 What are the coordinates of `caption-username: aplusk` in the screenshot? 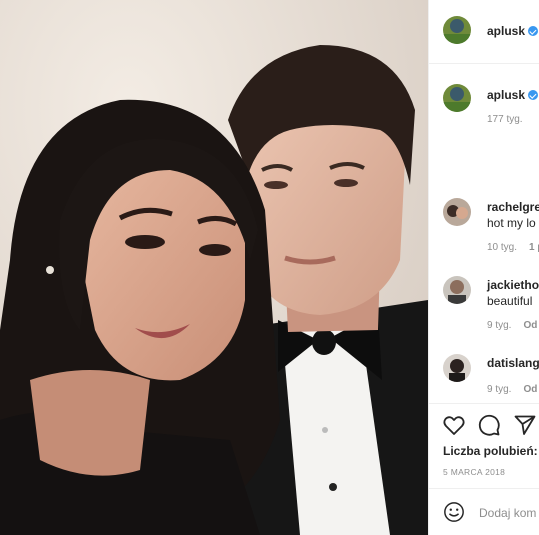 It's located at (513, 95).